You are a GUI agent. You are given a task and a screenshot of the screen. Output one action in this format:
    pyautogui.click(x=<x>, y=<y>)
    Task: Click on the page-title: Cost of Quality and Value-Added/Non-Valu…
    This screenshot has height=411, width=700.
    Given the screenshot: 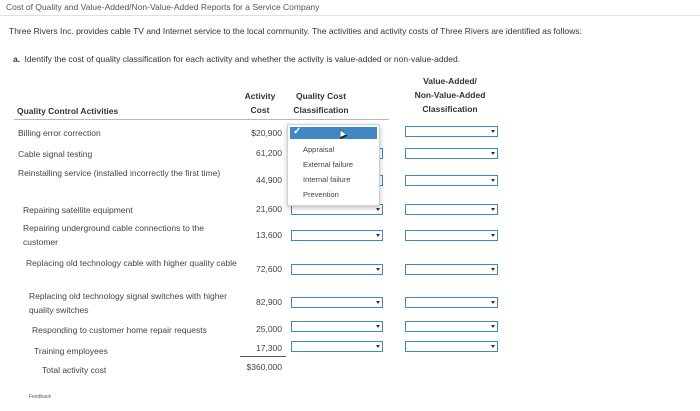 What is the action you would take?
    pyautogui.click(x=163, y=7)
    